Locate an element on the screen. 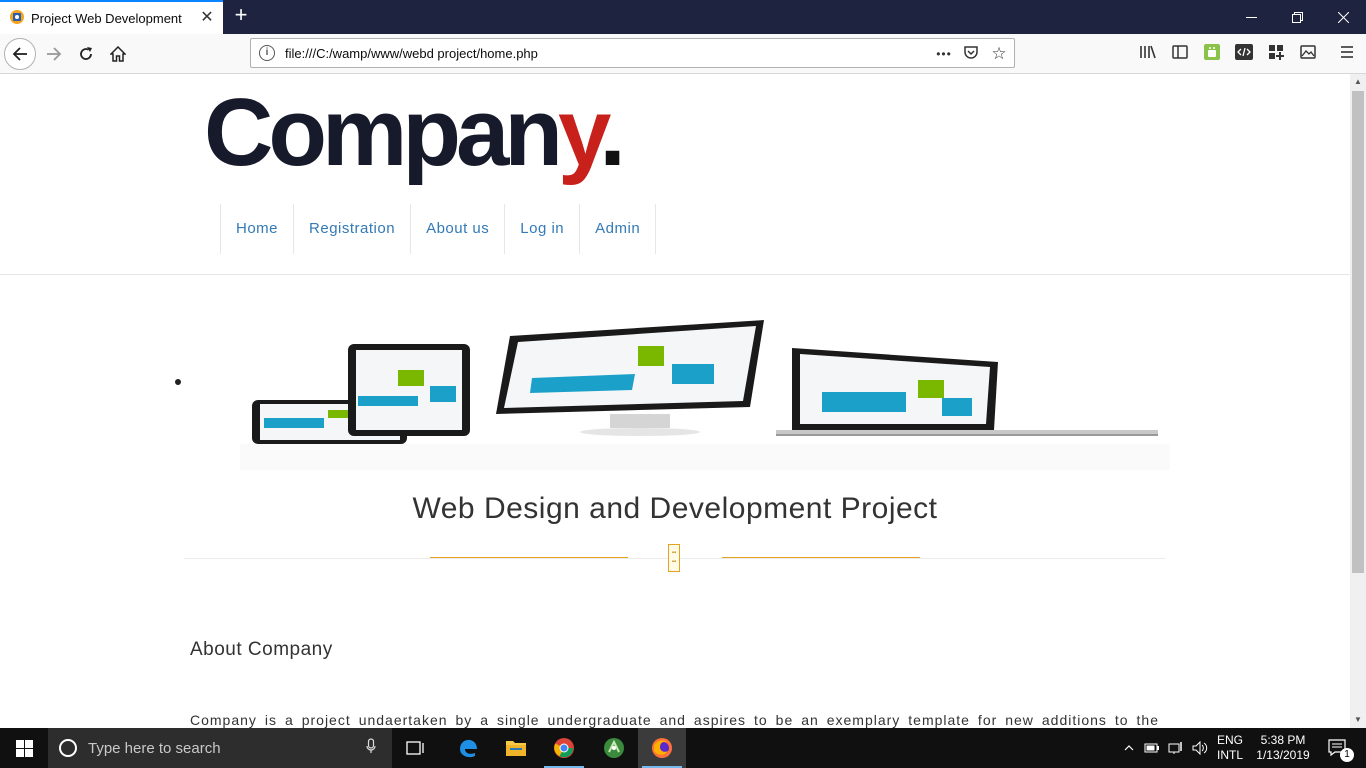 The height and width of the screenshot is (768, 1366). scroll-thumb is located at coordinates (1358, 332).